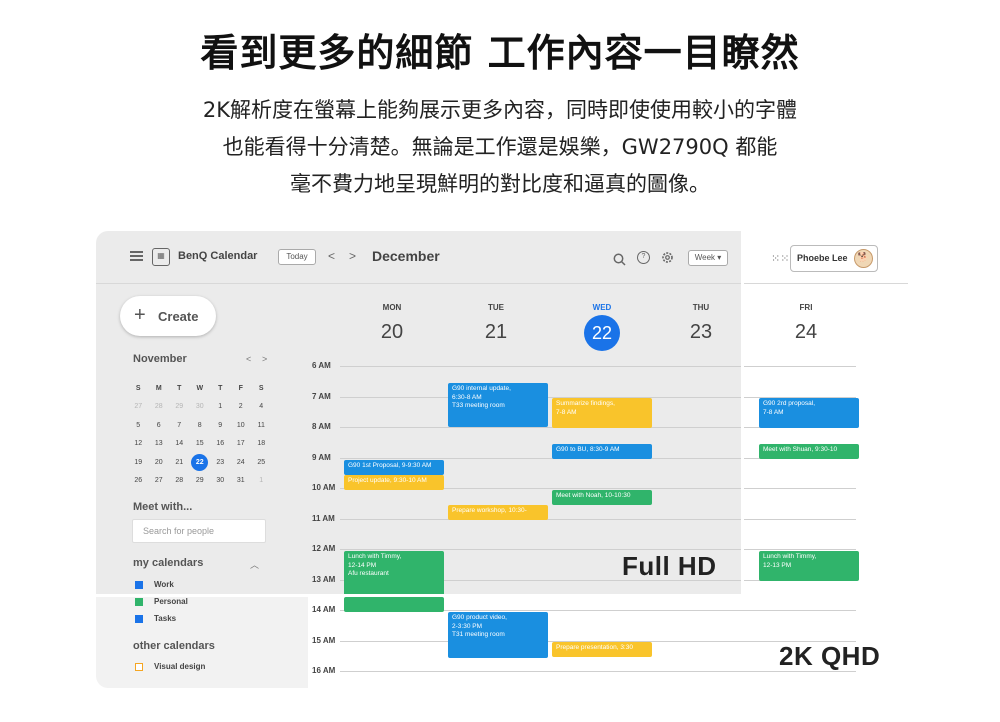 The image size is (1000, 722). Describe the element at coordinates (254, 564) in the screenshot. I see `collapse-icon: ︿` at that location.